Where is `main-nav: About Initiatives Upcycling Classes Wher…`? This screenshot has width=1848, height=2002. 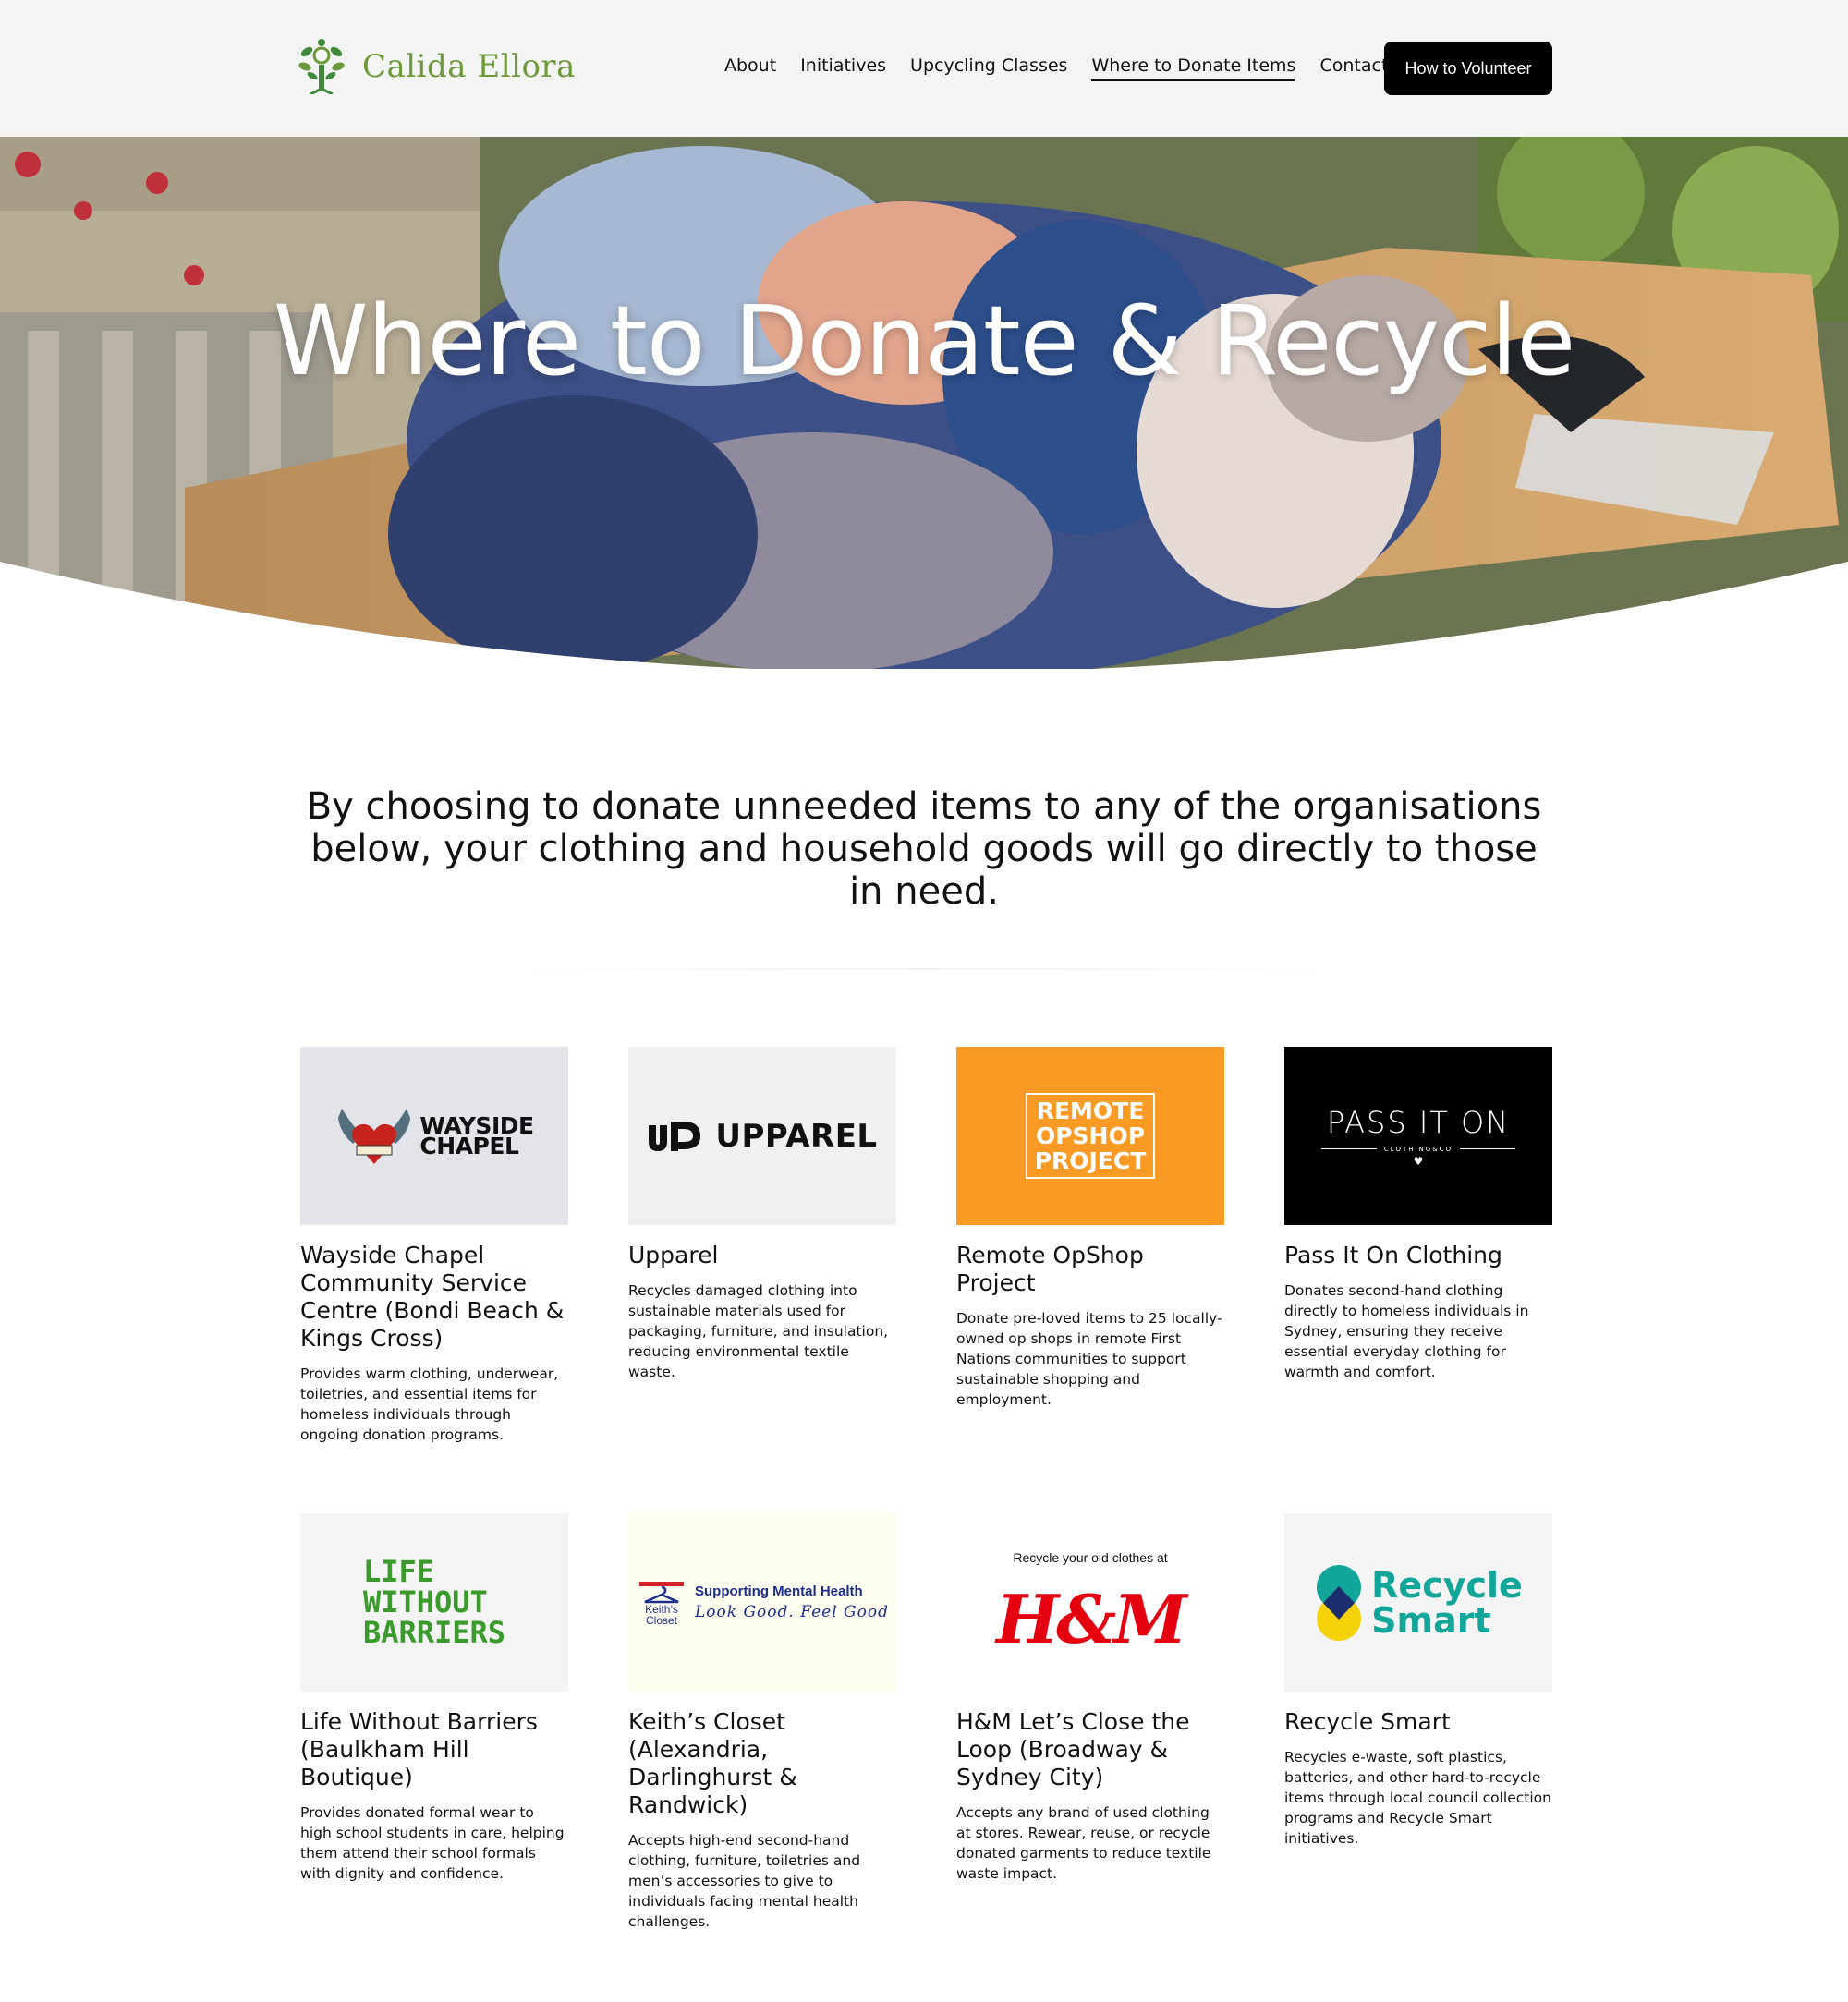 main-nav: About Initiatives Upcycling Classes Wher… is located at coordinates (1082, 68).